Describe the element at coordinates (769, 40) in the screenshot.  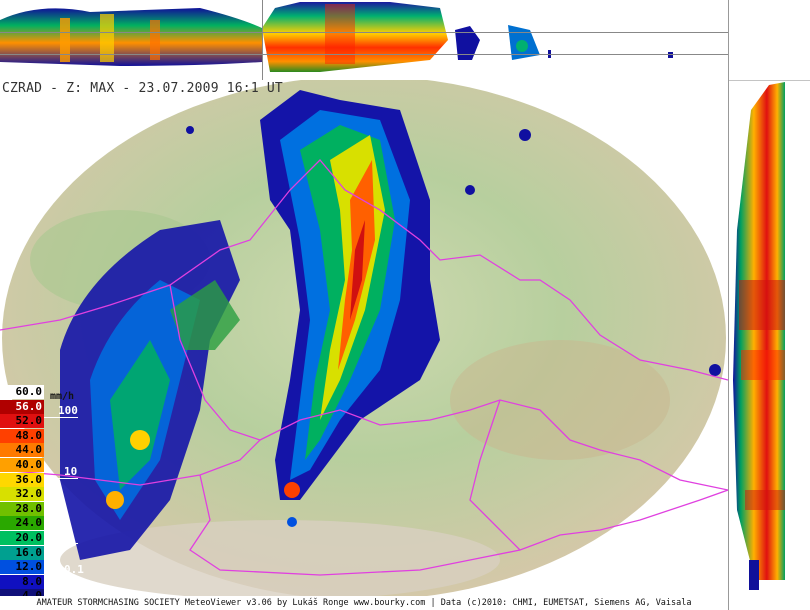
I see `corner-box` at that location.